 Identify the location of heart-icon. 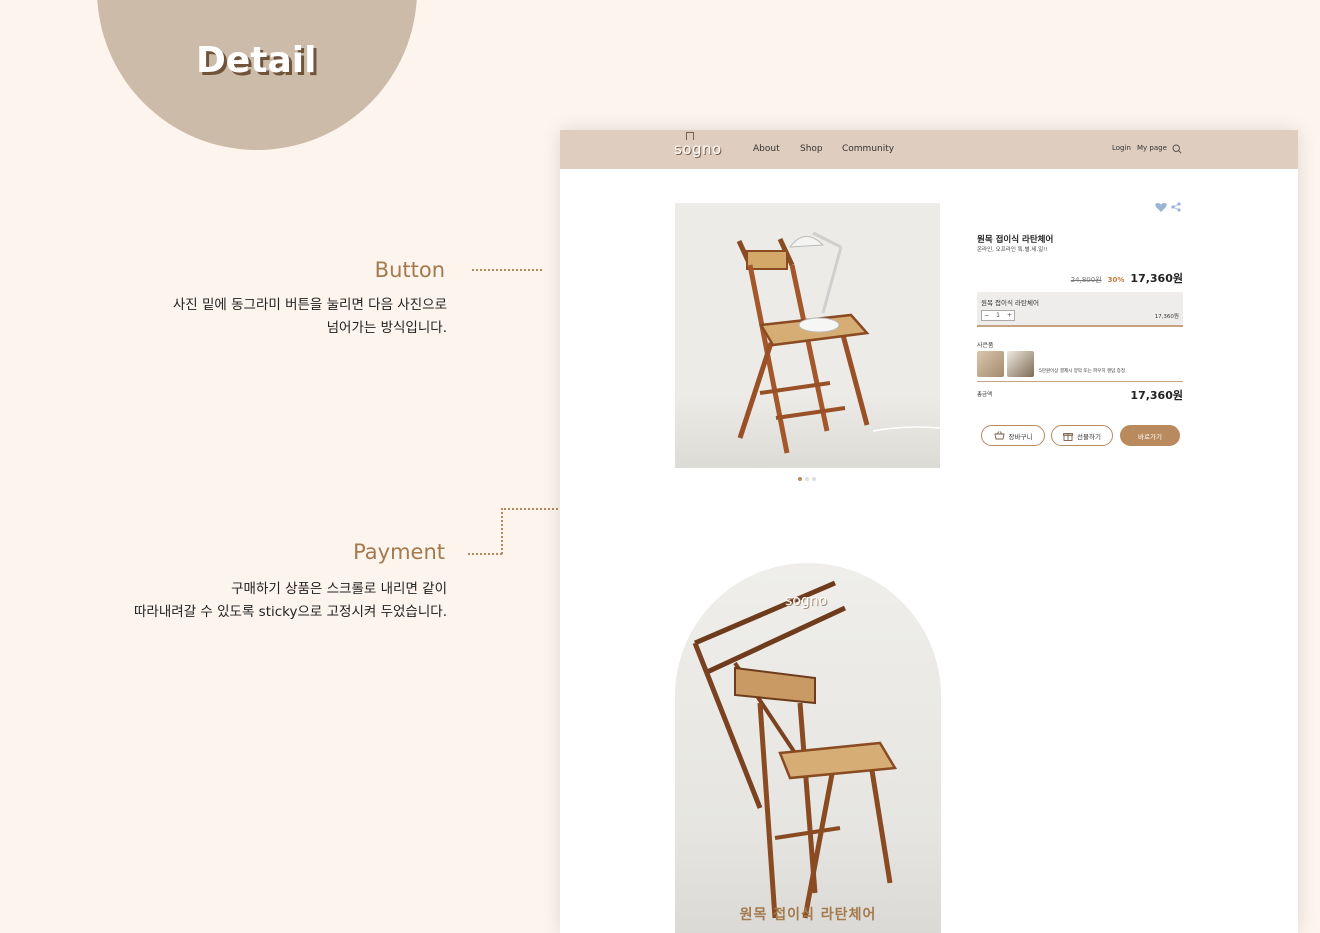
(1161, 207).